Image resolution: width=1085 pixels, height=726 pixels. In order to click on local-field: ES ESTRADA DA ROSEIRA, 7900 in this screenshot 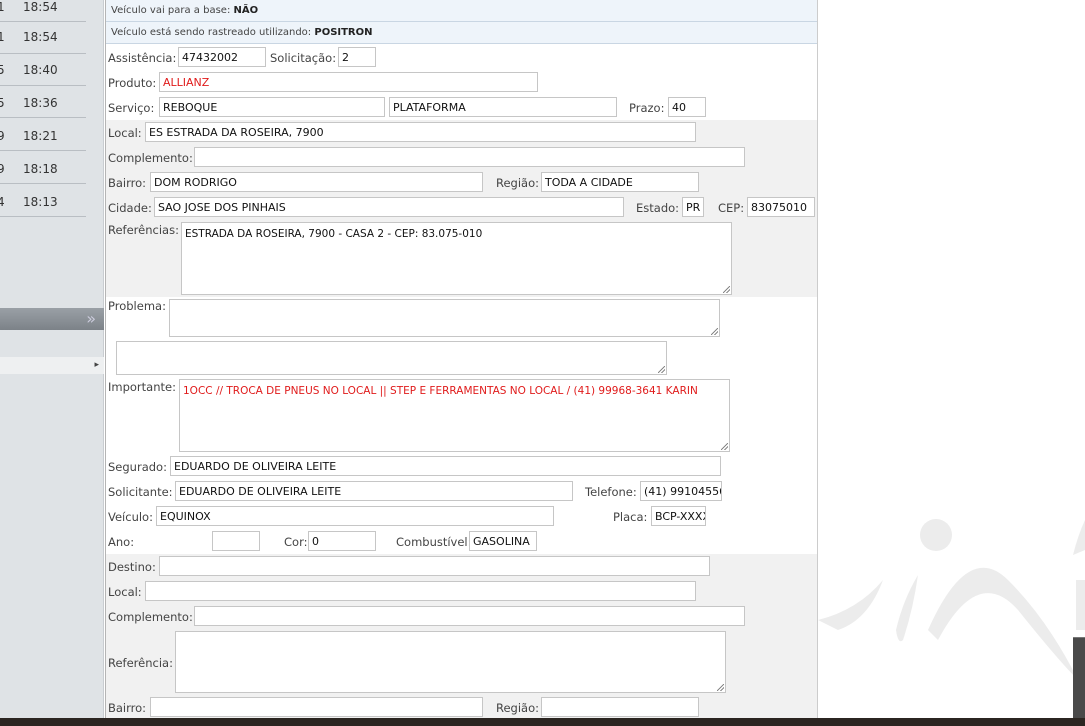, I will do `click(420, 132)`.